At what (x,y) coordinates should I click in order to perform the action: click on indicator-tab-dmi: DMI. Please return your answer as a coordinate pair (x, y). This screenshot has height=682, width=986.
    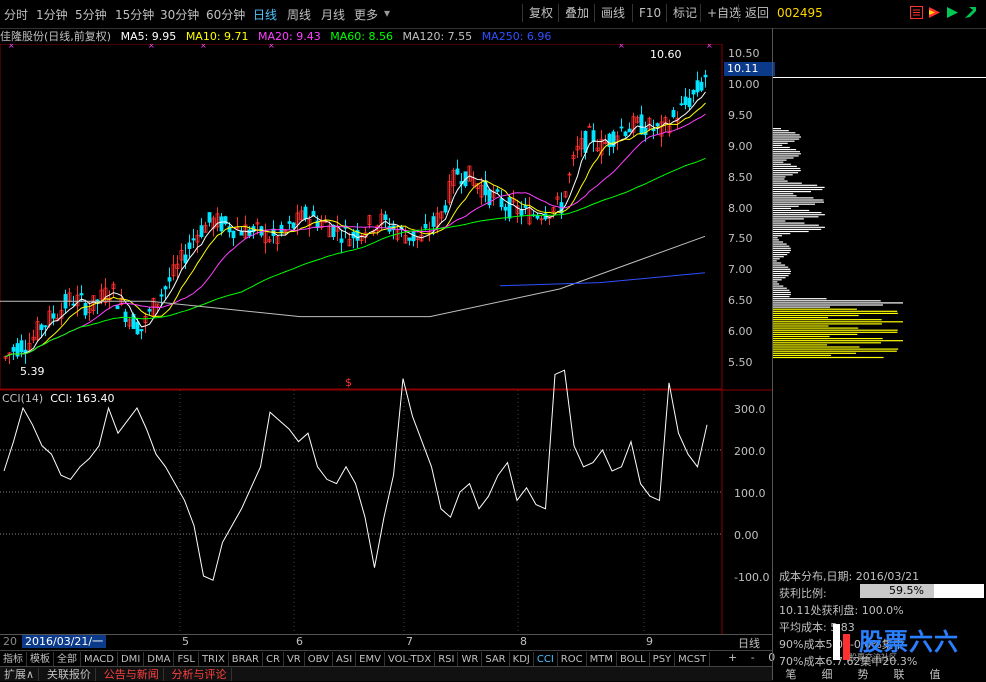
    Looking at the image, I should click on (131, 659).